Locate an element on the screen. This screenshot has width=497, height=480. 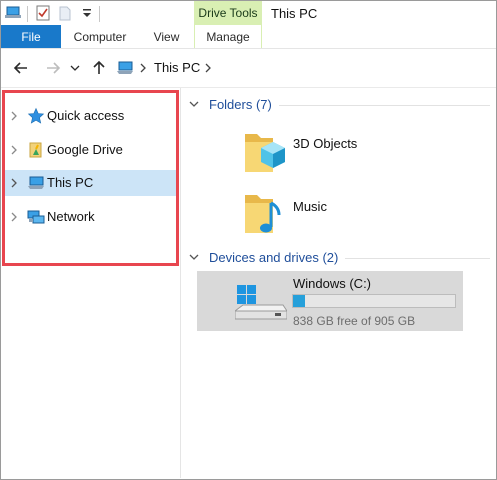
breadcrumb-this-pc: This PC is located at coordinates (177, 67).